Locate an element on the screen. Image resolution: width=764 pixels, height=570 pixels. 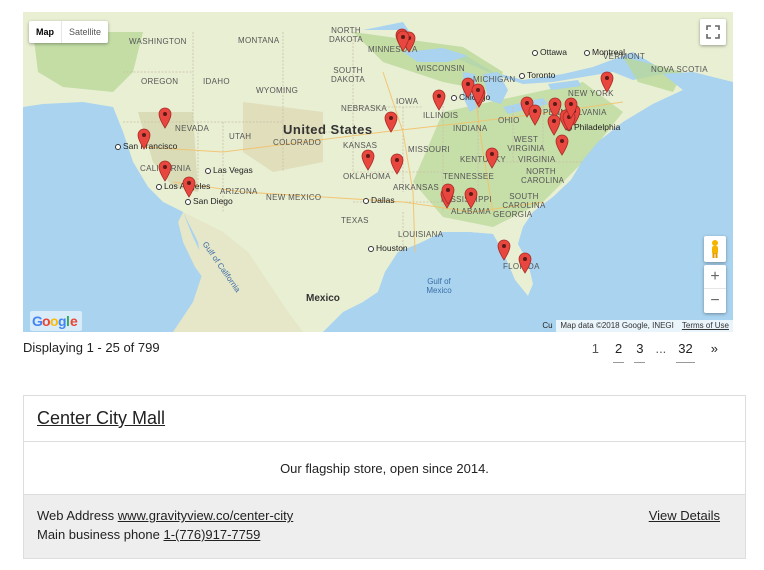
attribution-text: Map data ©2018 Google, INEGI is located at coordinates (617, 325).